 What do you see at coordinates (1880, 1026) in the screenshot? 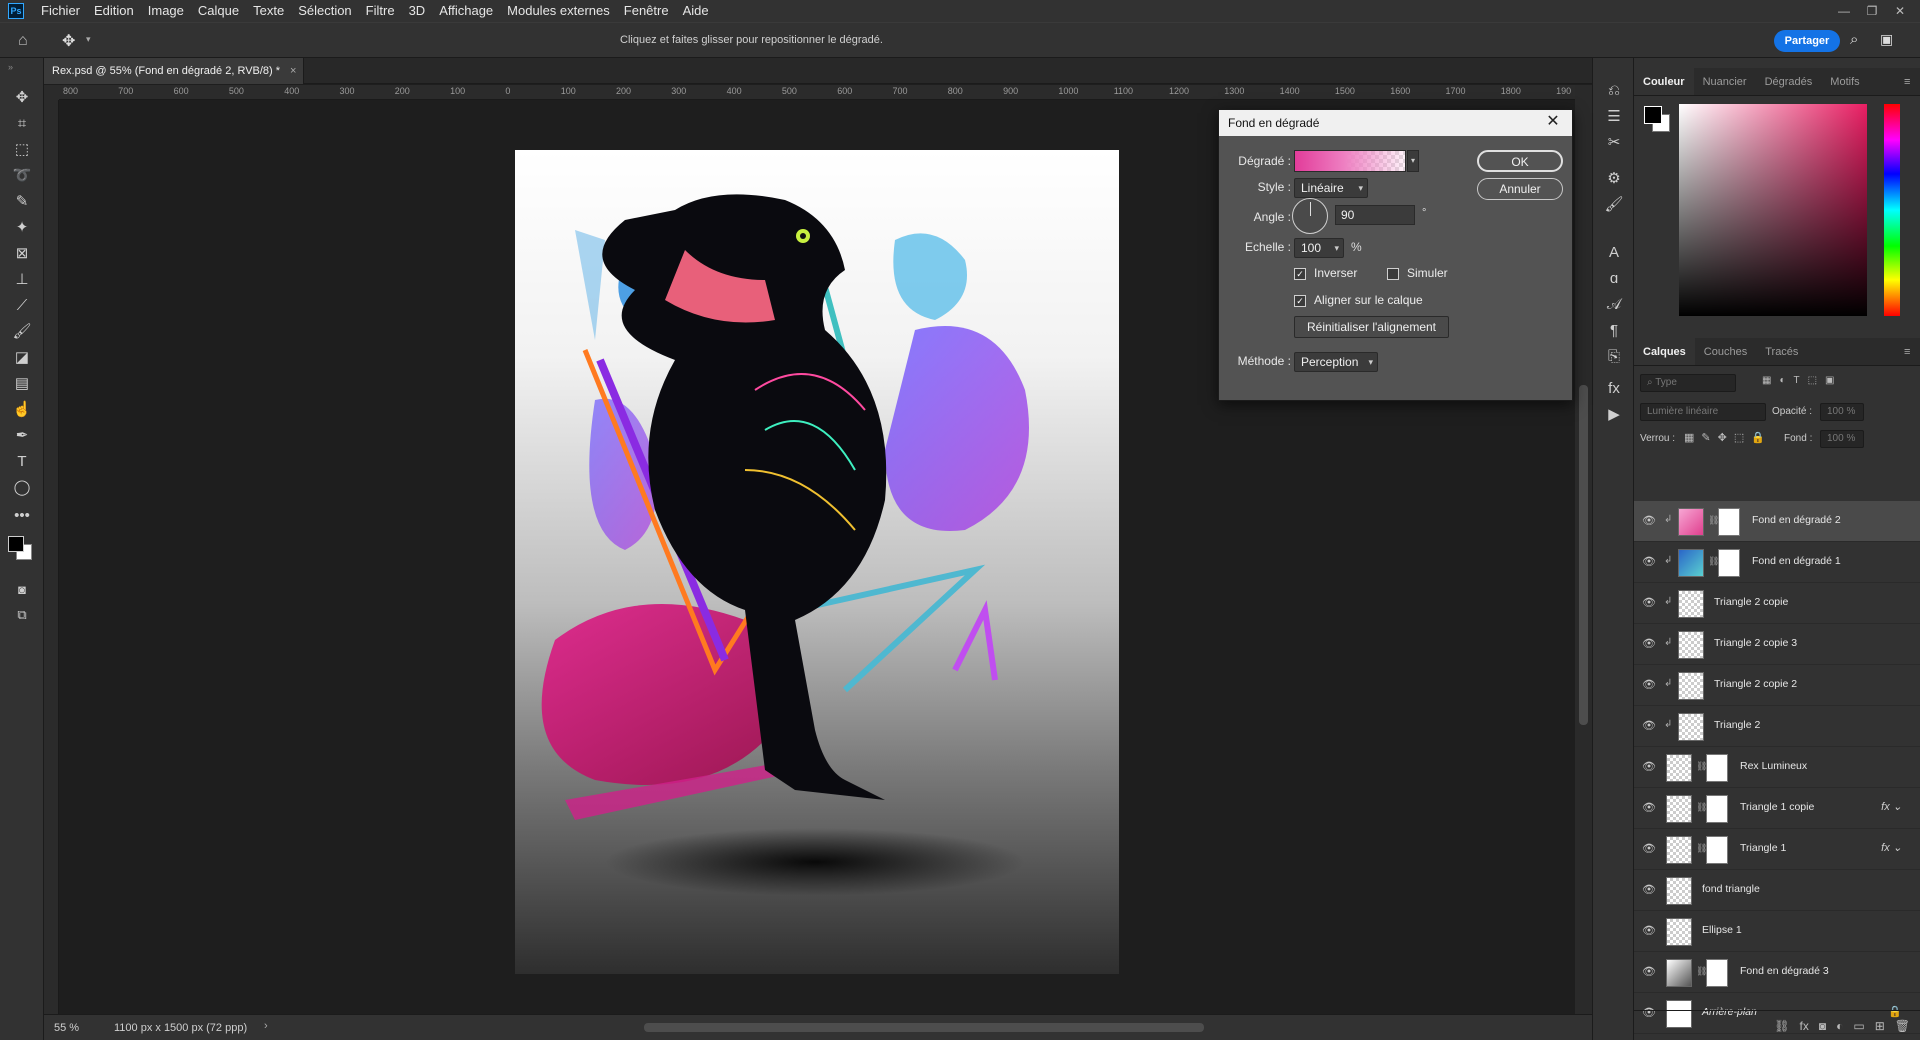
I see `new-layer-icon: ⊞` at bounding box center [1880, 1026].